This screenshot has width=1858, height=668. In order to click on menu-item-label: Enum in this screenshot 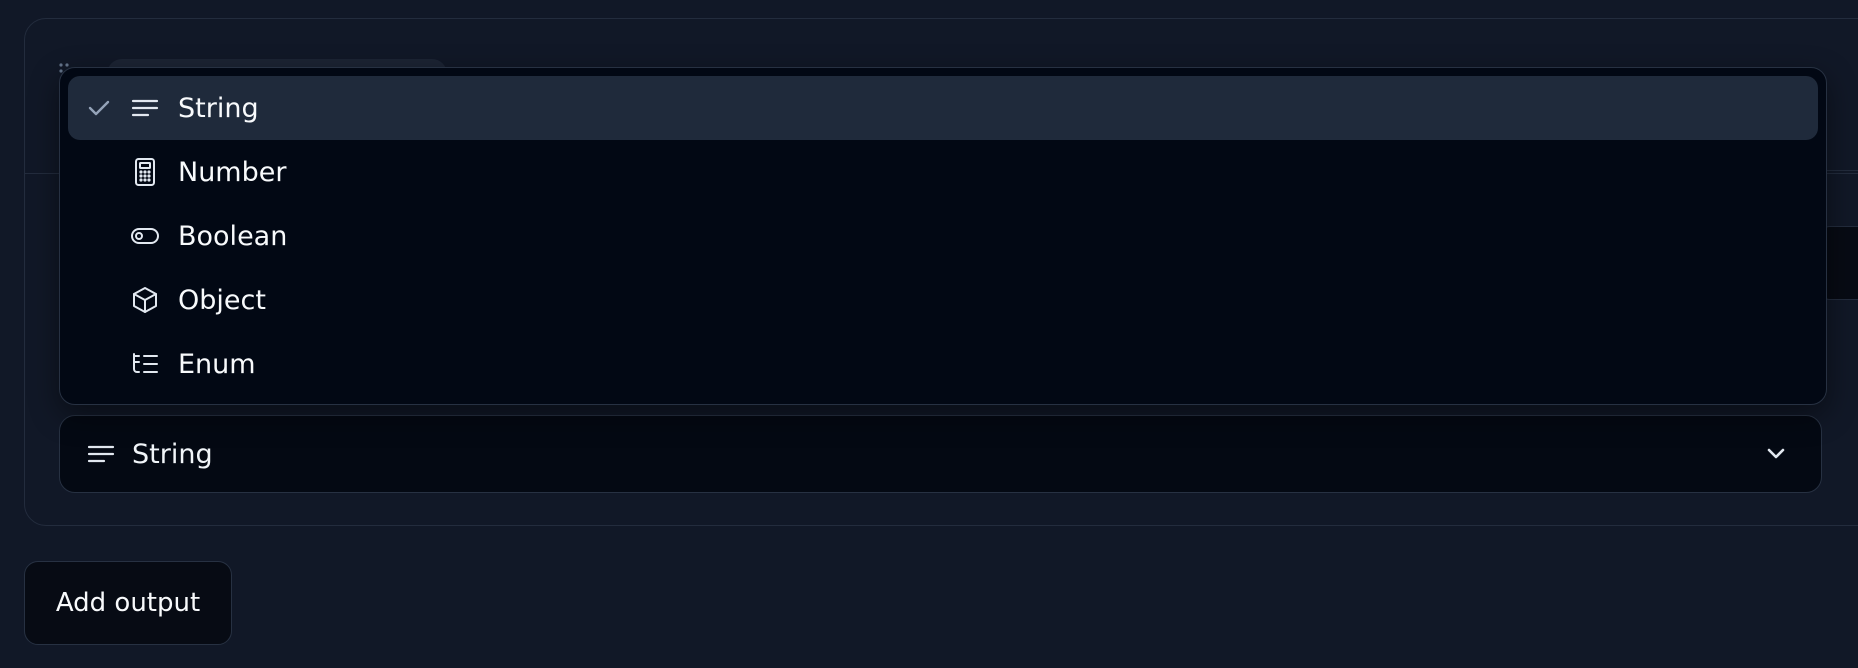, I will do `click(217, 364)`.